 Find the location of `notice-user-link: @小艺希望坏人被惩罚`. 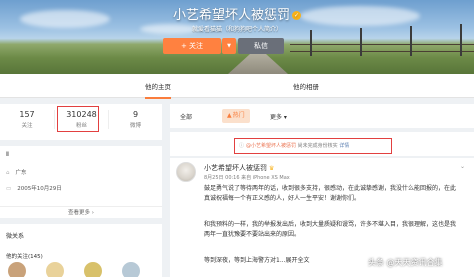

notice-user-link: @小艺希望坏人被惩罚 is located at coordinates (271, 146).